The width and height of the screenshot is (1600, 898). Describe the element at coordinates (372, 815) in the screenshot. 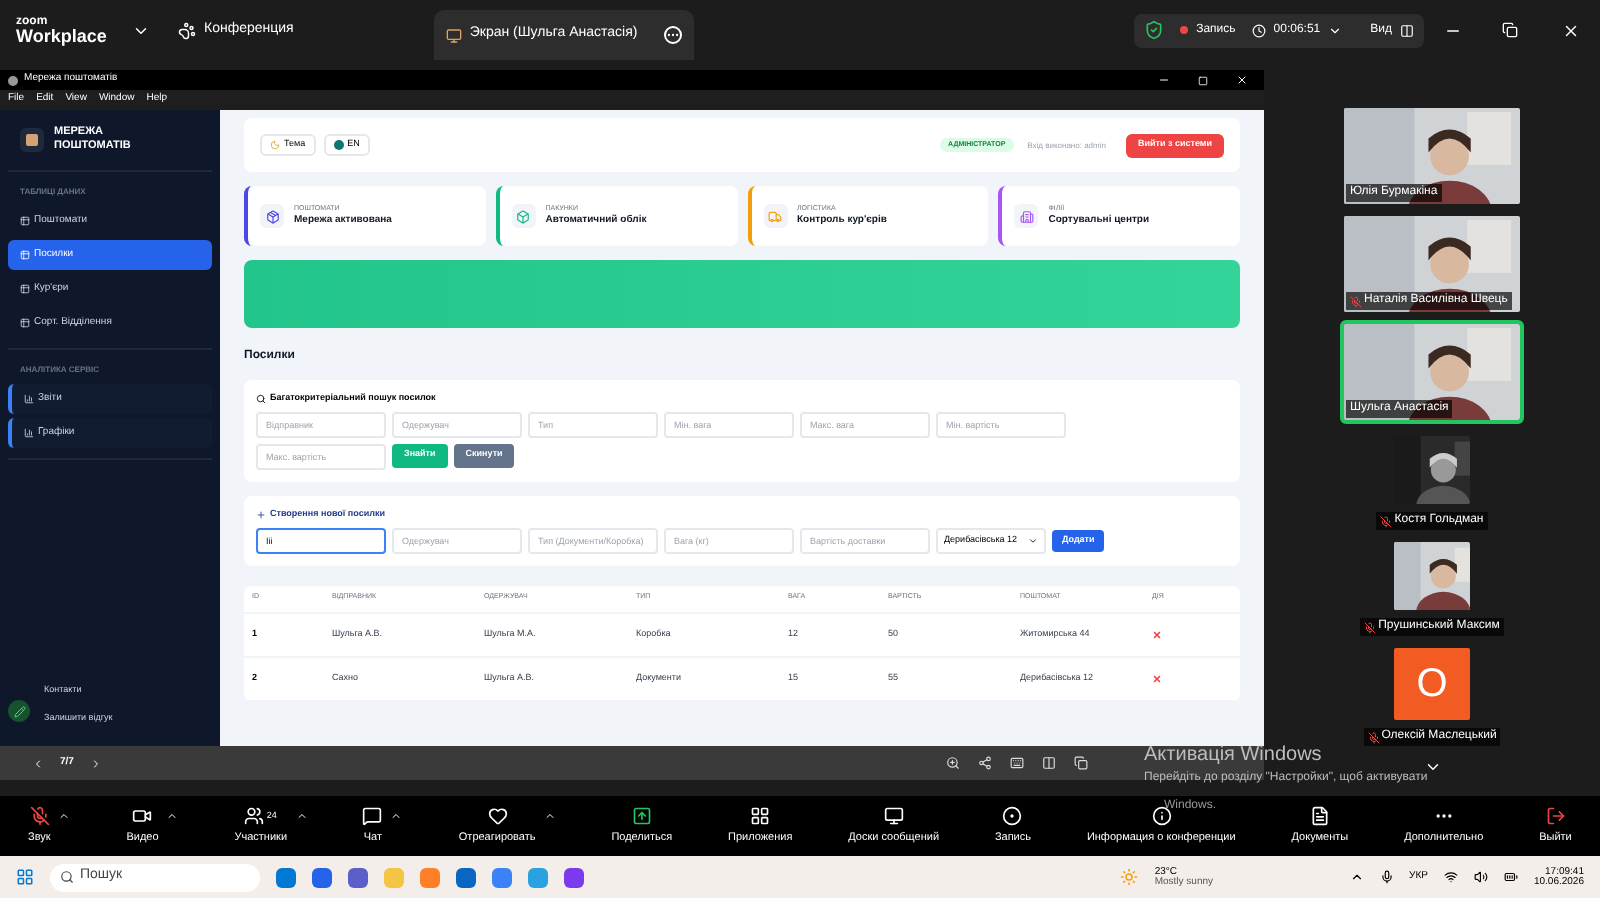

I see `chat-icon` at that location.